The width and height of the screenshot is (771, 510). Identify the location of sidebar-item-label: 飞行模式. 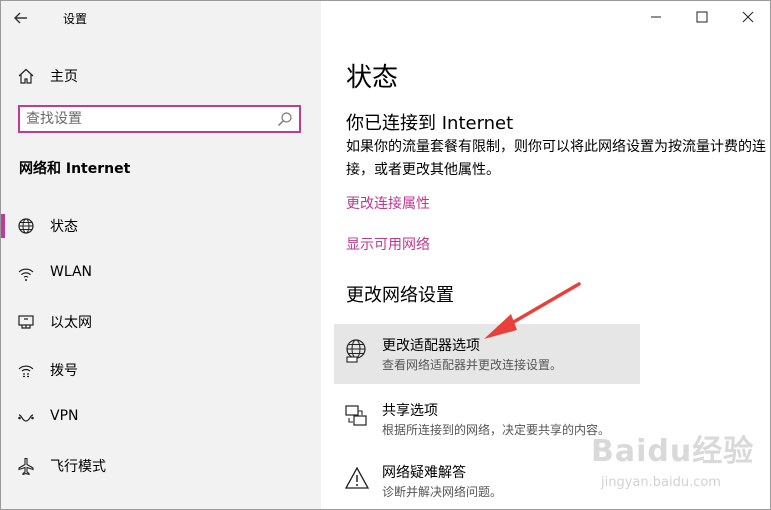
(78, 467).